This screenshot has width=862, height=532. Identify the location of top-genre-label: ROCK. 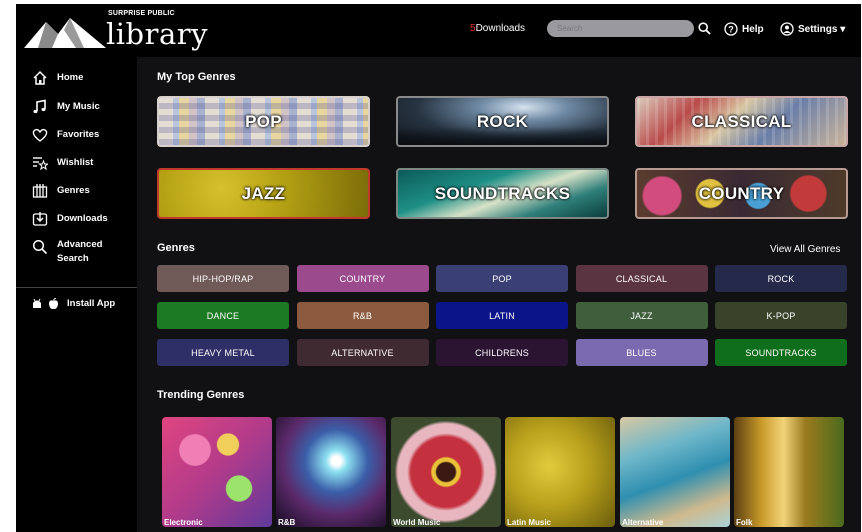
(502, 121).